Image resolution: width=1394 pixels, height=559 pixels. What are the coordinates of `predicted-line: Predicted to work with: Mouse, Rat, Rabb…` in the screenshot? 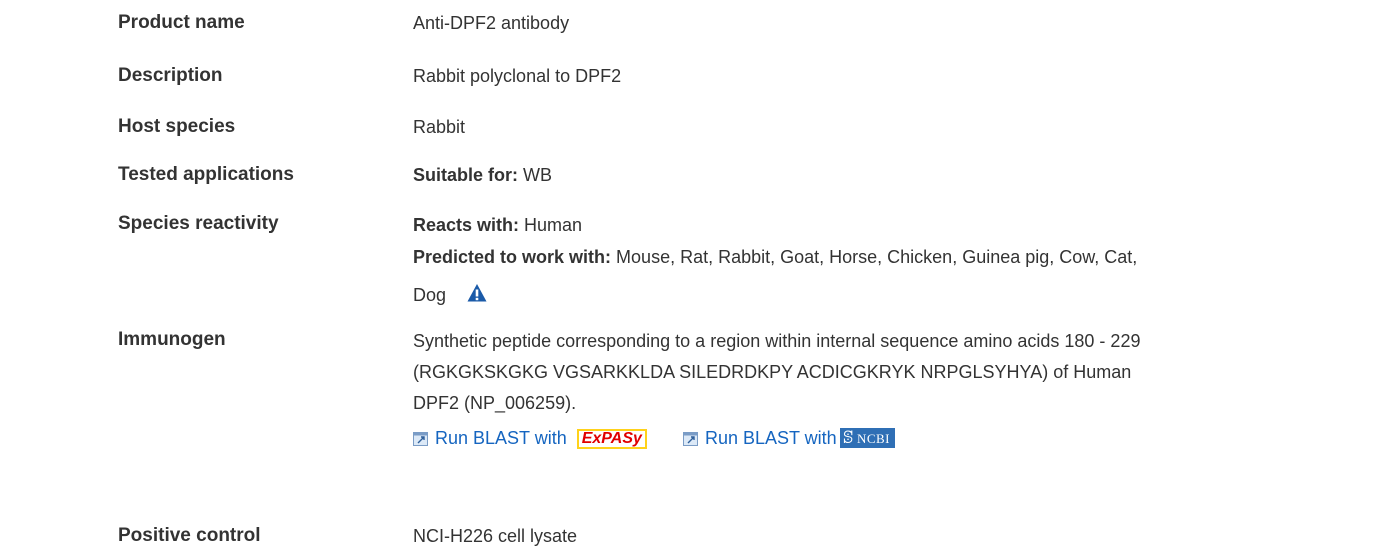 It's located at (878, 257).